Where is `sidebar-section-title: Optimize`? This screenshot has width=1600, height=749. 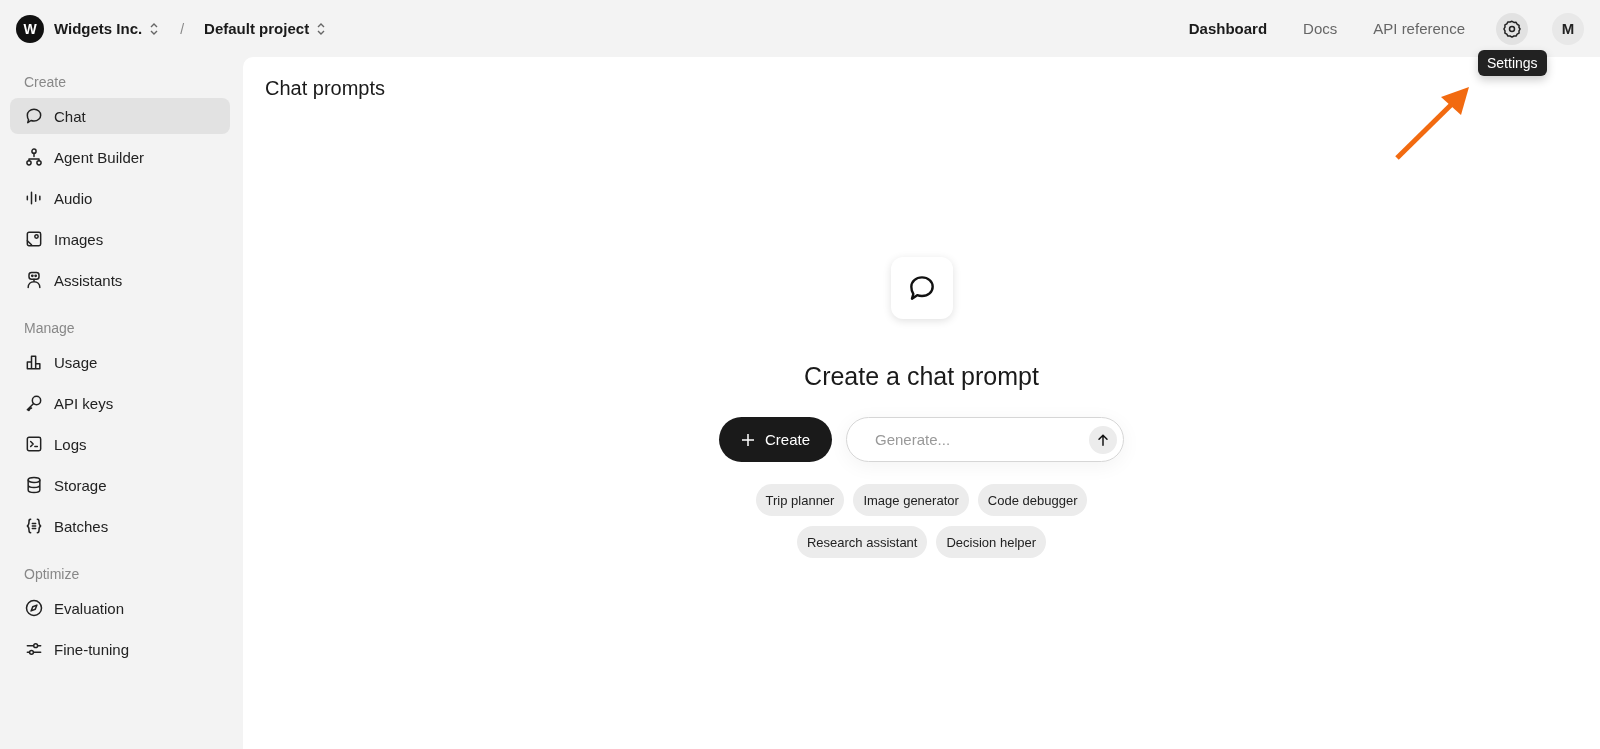
sidebar-section-title: Optimize is located at coordinates (52, 574).